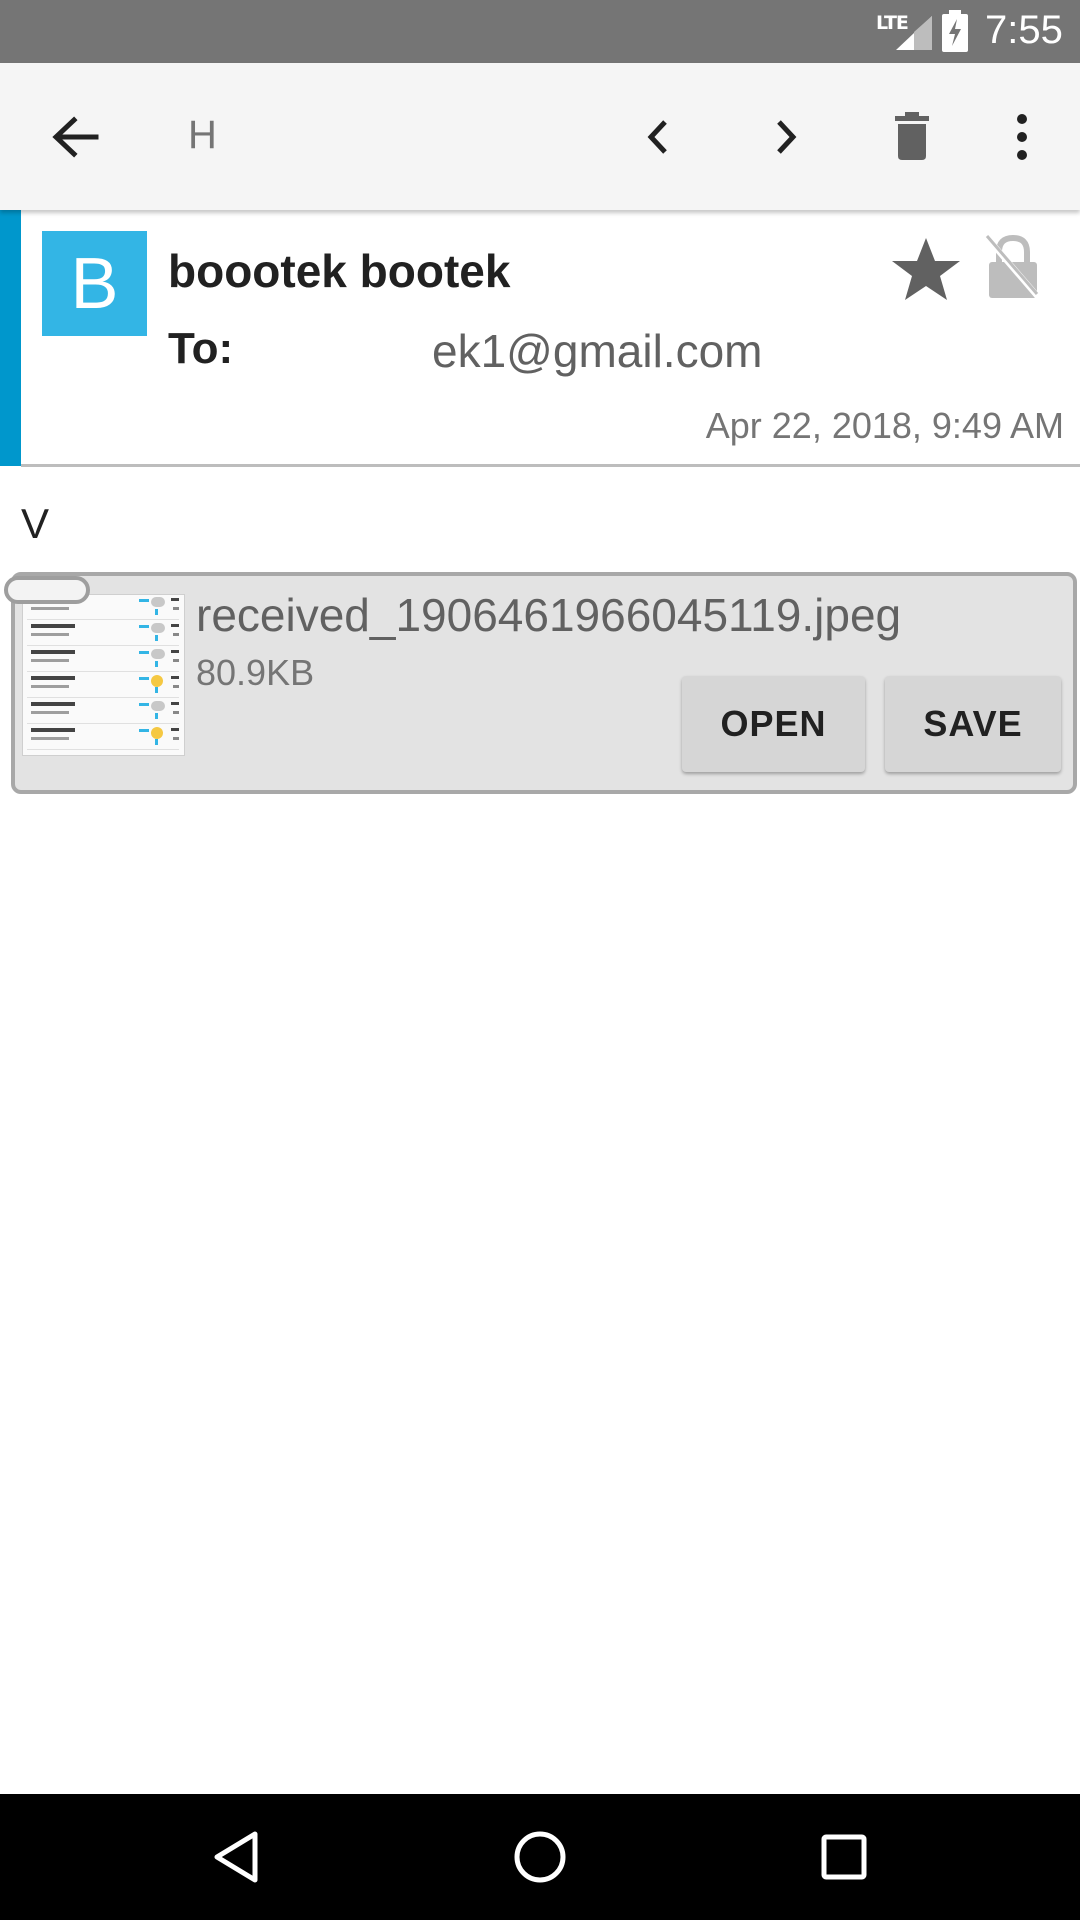 The height and width of the screenshot is (1920, 1080). I want to click on system-navigation-bar, so click(540, 1857).